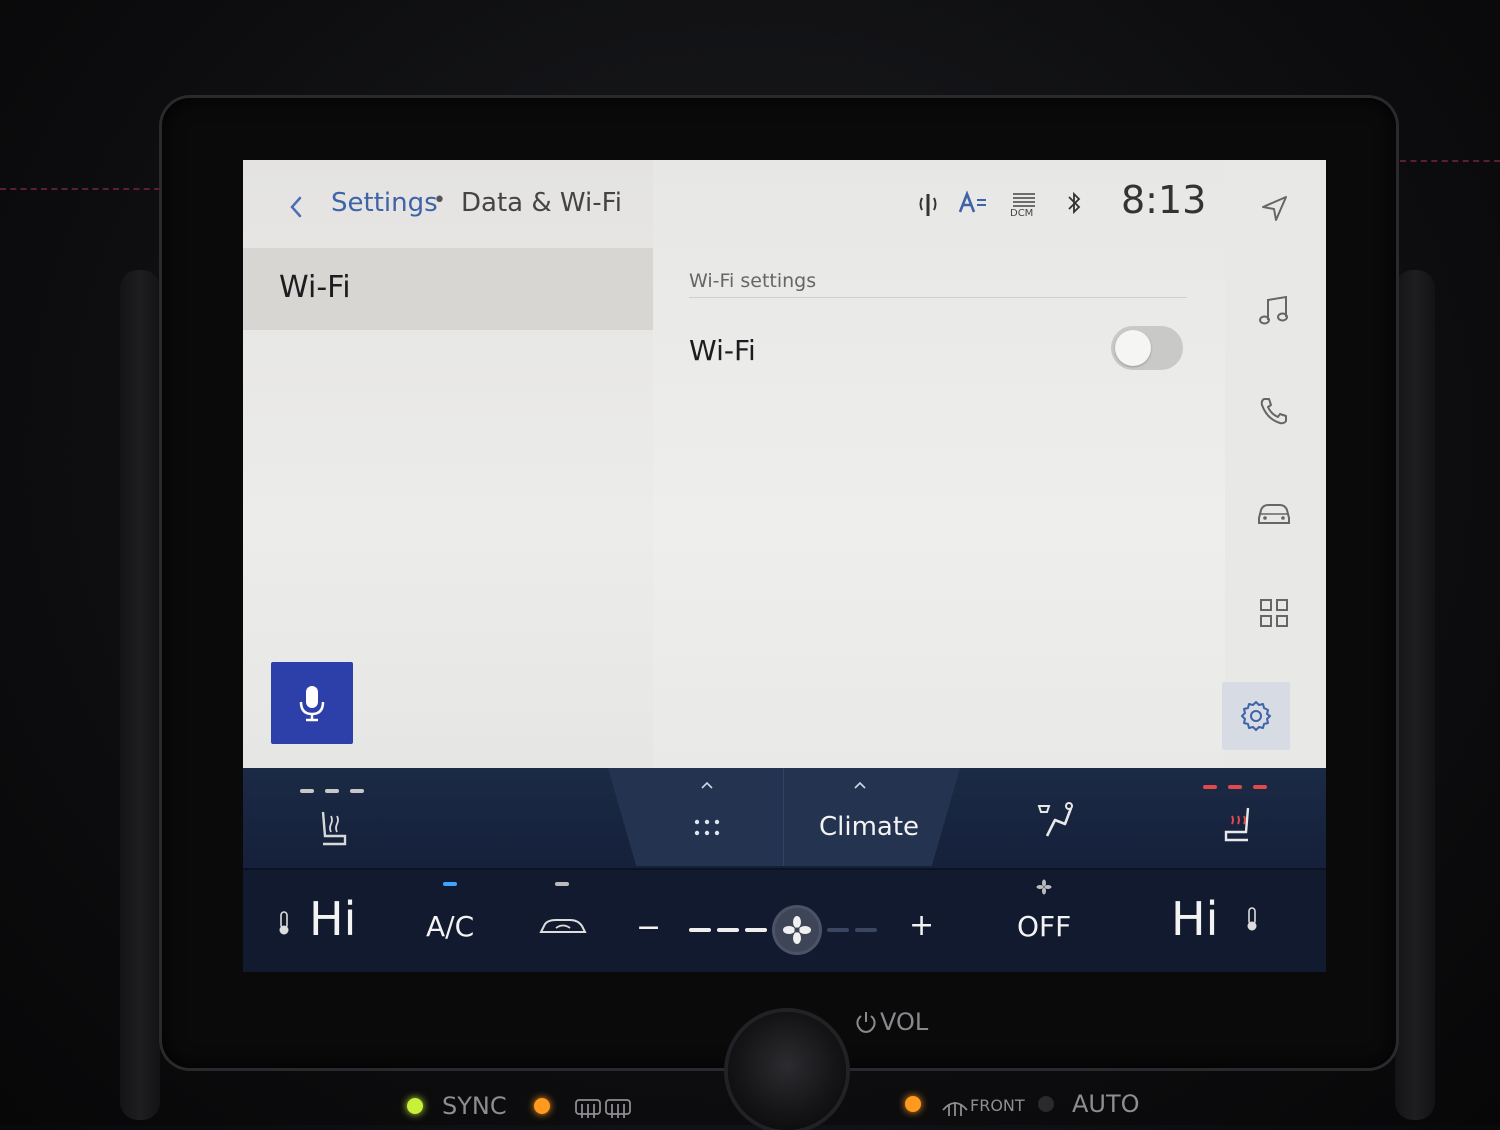  I want to click on rail-navigation-button, so click(1274, 209).